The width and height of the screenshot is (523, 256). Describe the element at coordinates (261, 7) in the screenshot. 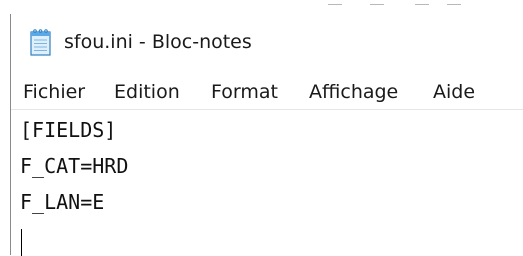

I see `background-strip` at that location.